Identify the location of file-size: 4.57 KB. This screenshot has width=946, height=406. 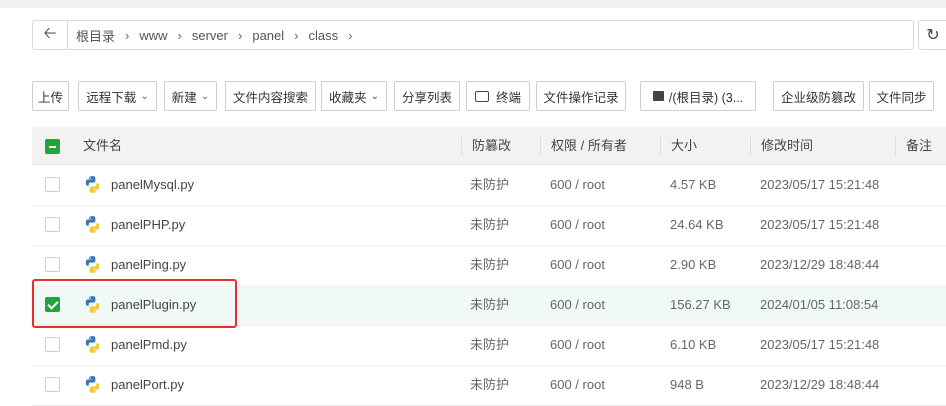
(693, 184).